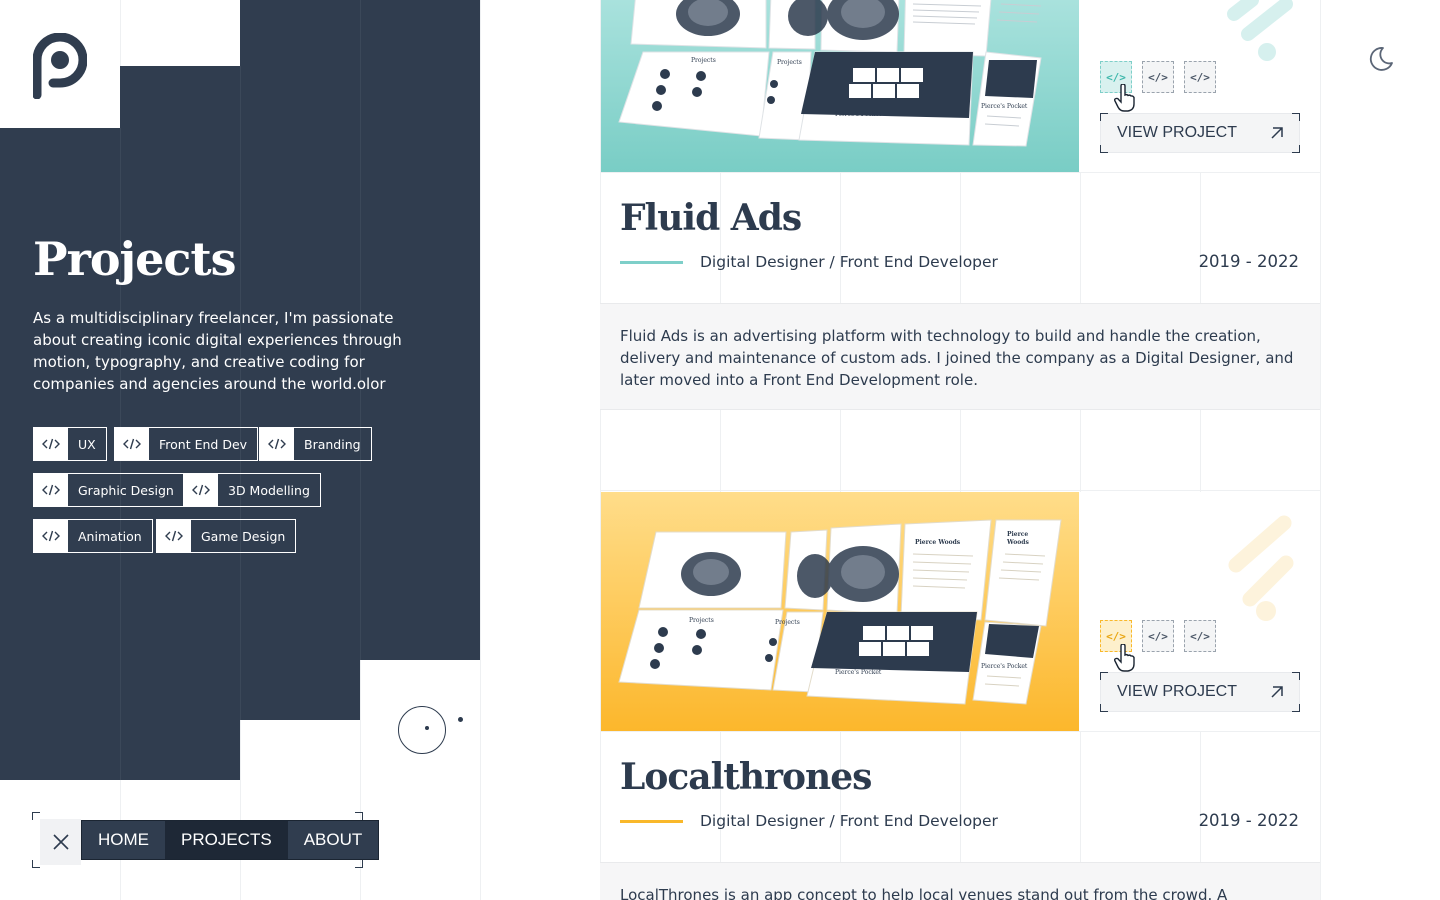 Image resolution: width=1440 pixels, height=900 pixels. What do you see at coordinates (1380, 59) in the screenshot?
I see `moon-icon` at bounding box center [1380, 59].